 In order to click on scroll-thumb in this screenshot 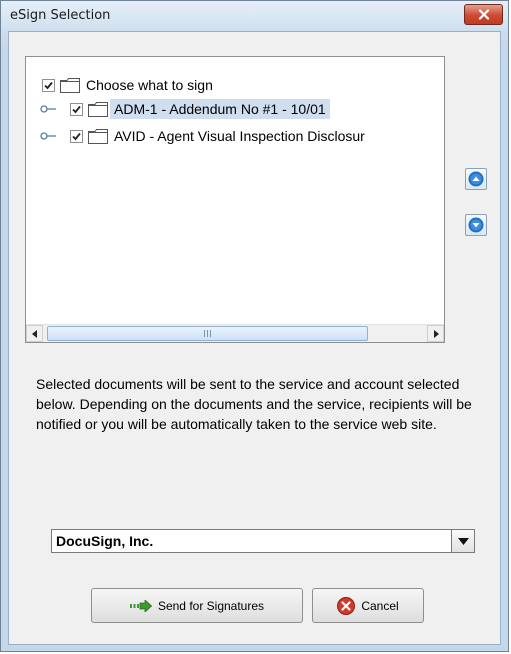, I will do `click(207, 333)`.